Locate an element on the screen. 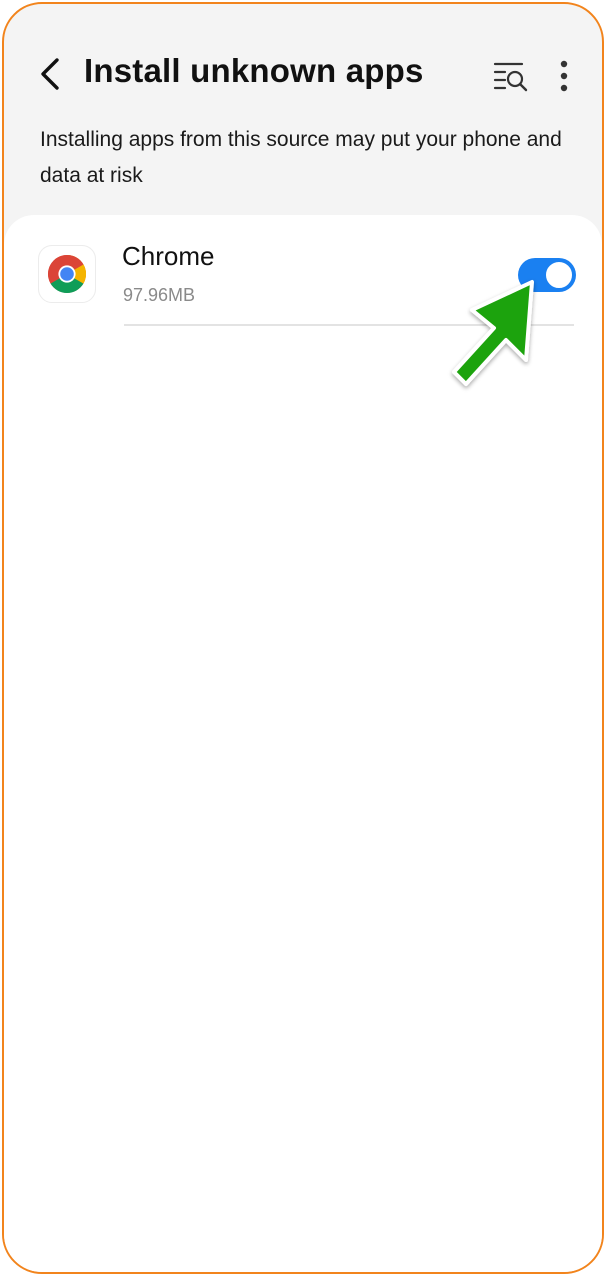 Image resolution: width=610 pixels, height=1280 pixels. page-title: Install unknown apps is located at coordinates (254, 70).